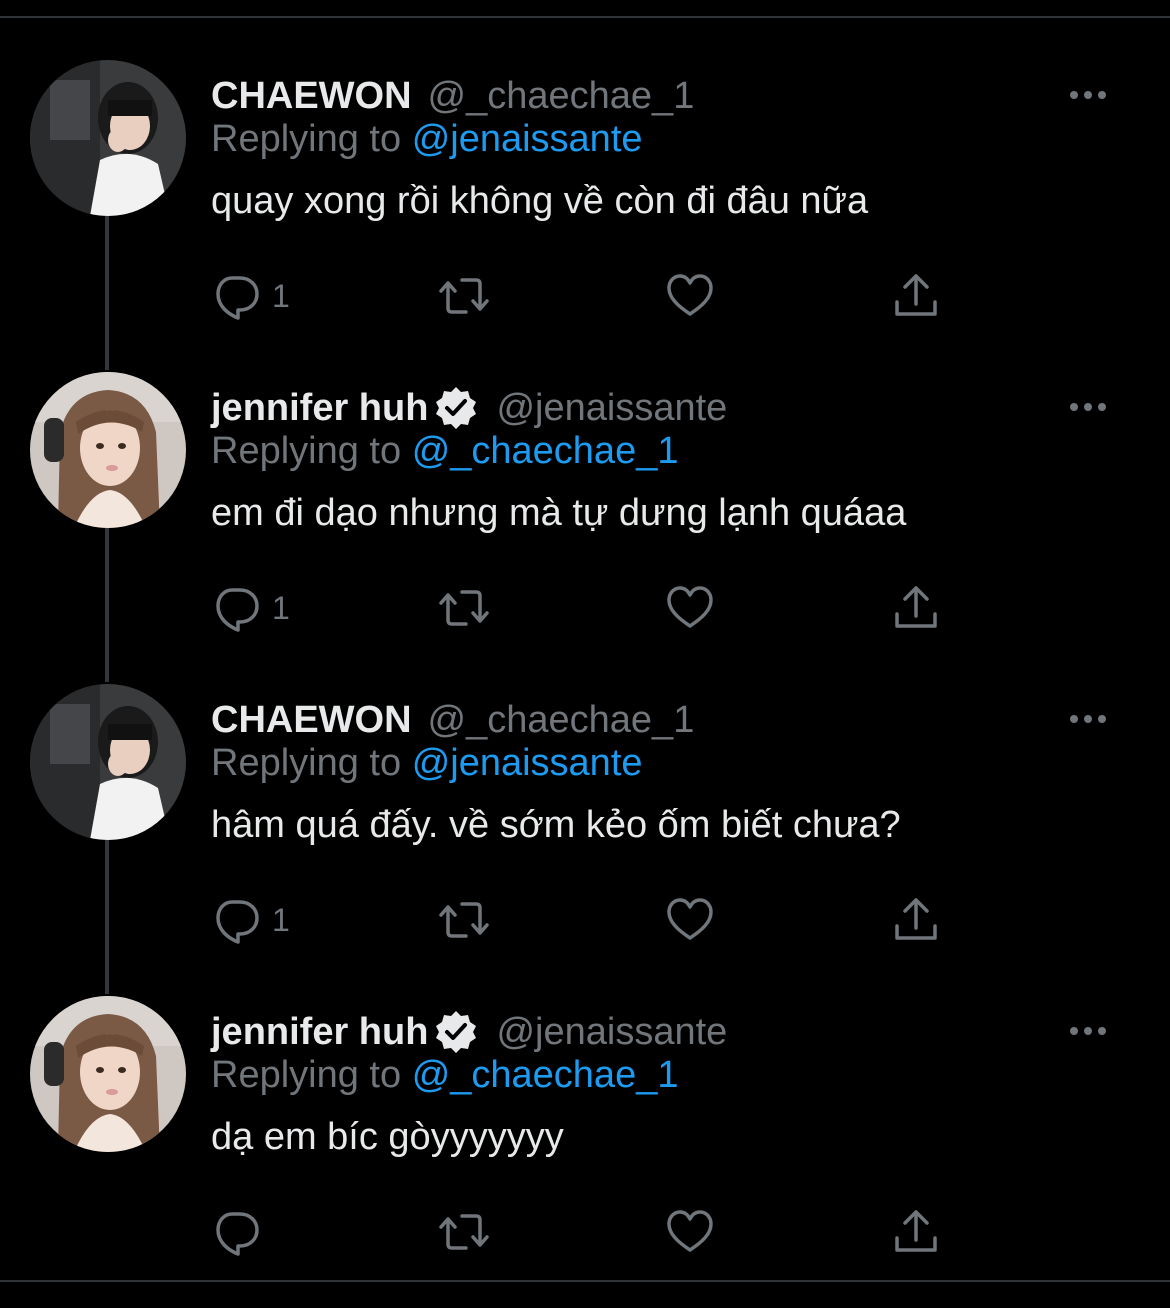 Image resolution: width=1170 pixels, height=1308 pixels. What do you see at coordinates (585, 17) in the screenshot?
I see `top-divider` at bounding box center [585, 17].